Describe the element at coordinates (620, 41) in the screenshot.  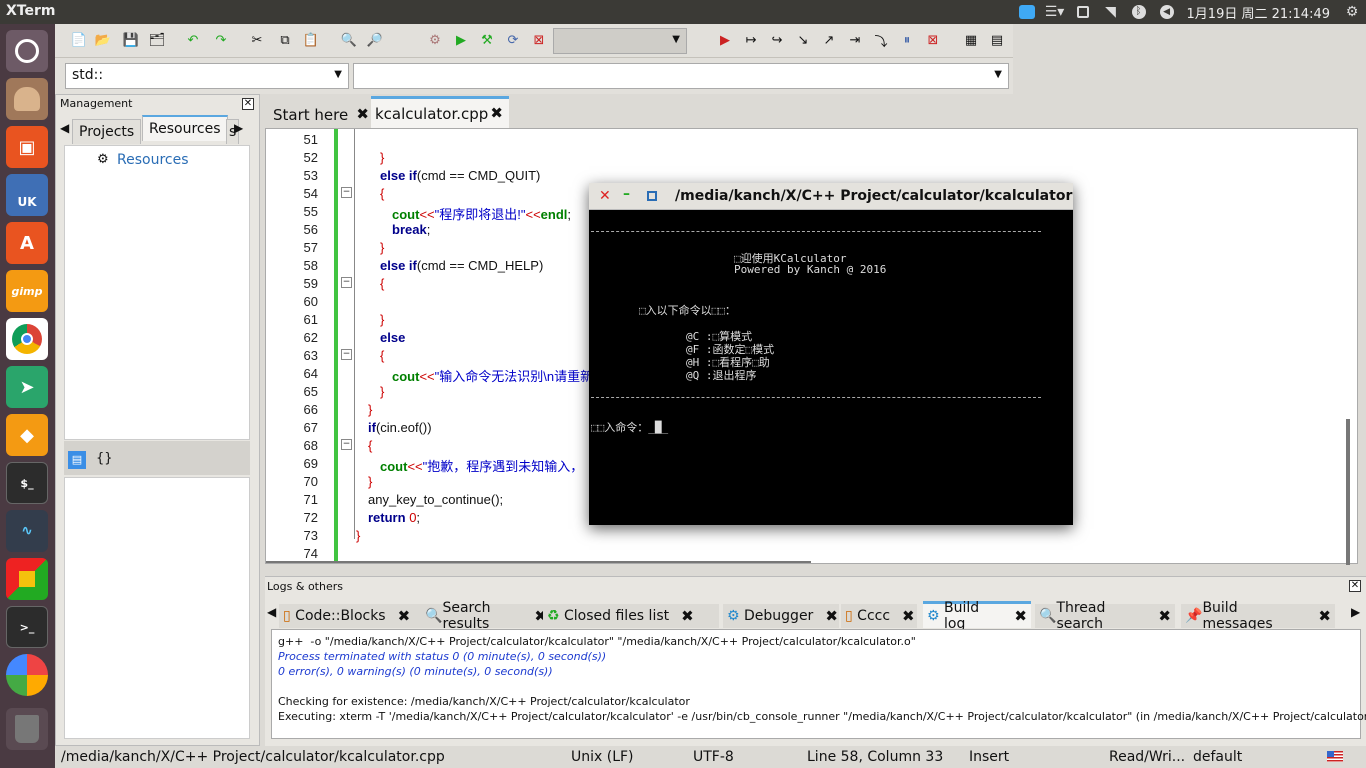
I see `build-target-select: ▼` at that location.